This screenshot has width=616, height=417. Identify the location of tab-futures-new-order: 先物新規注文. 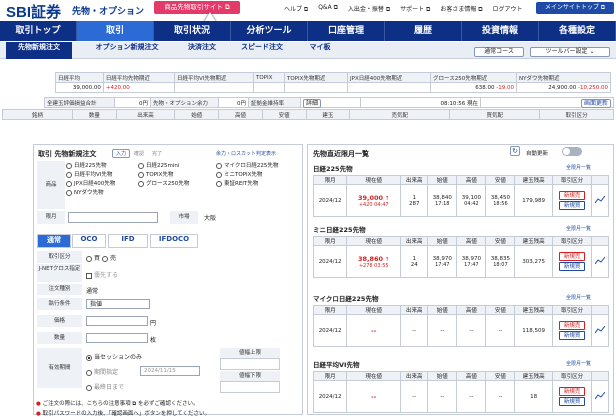
(39, 50).